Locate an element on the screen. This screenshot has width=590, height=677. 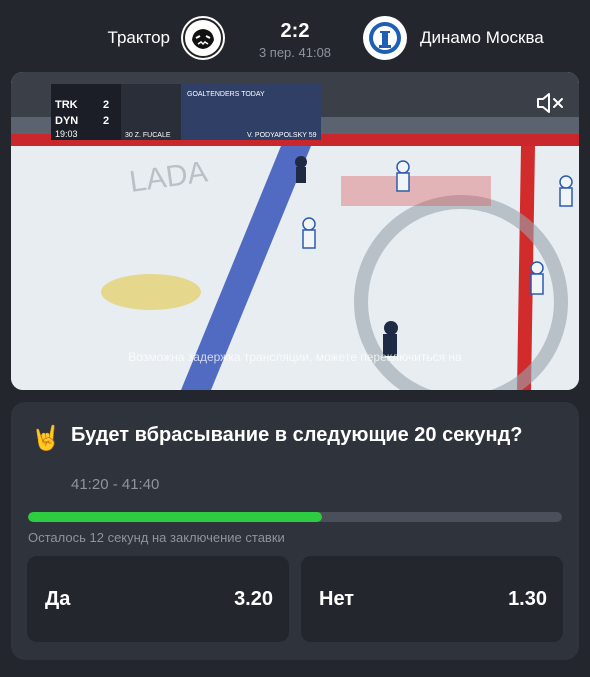
bet-option-label: Нет is located at coordinates (337, 599).